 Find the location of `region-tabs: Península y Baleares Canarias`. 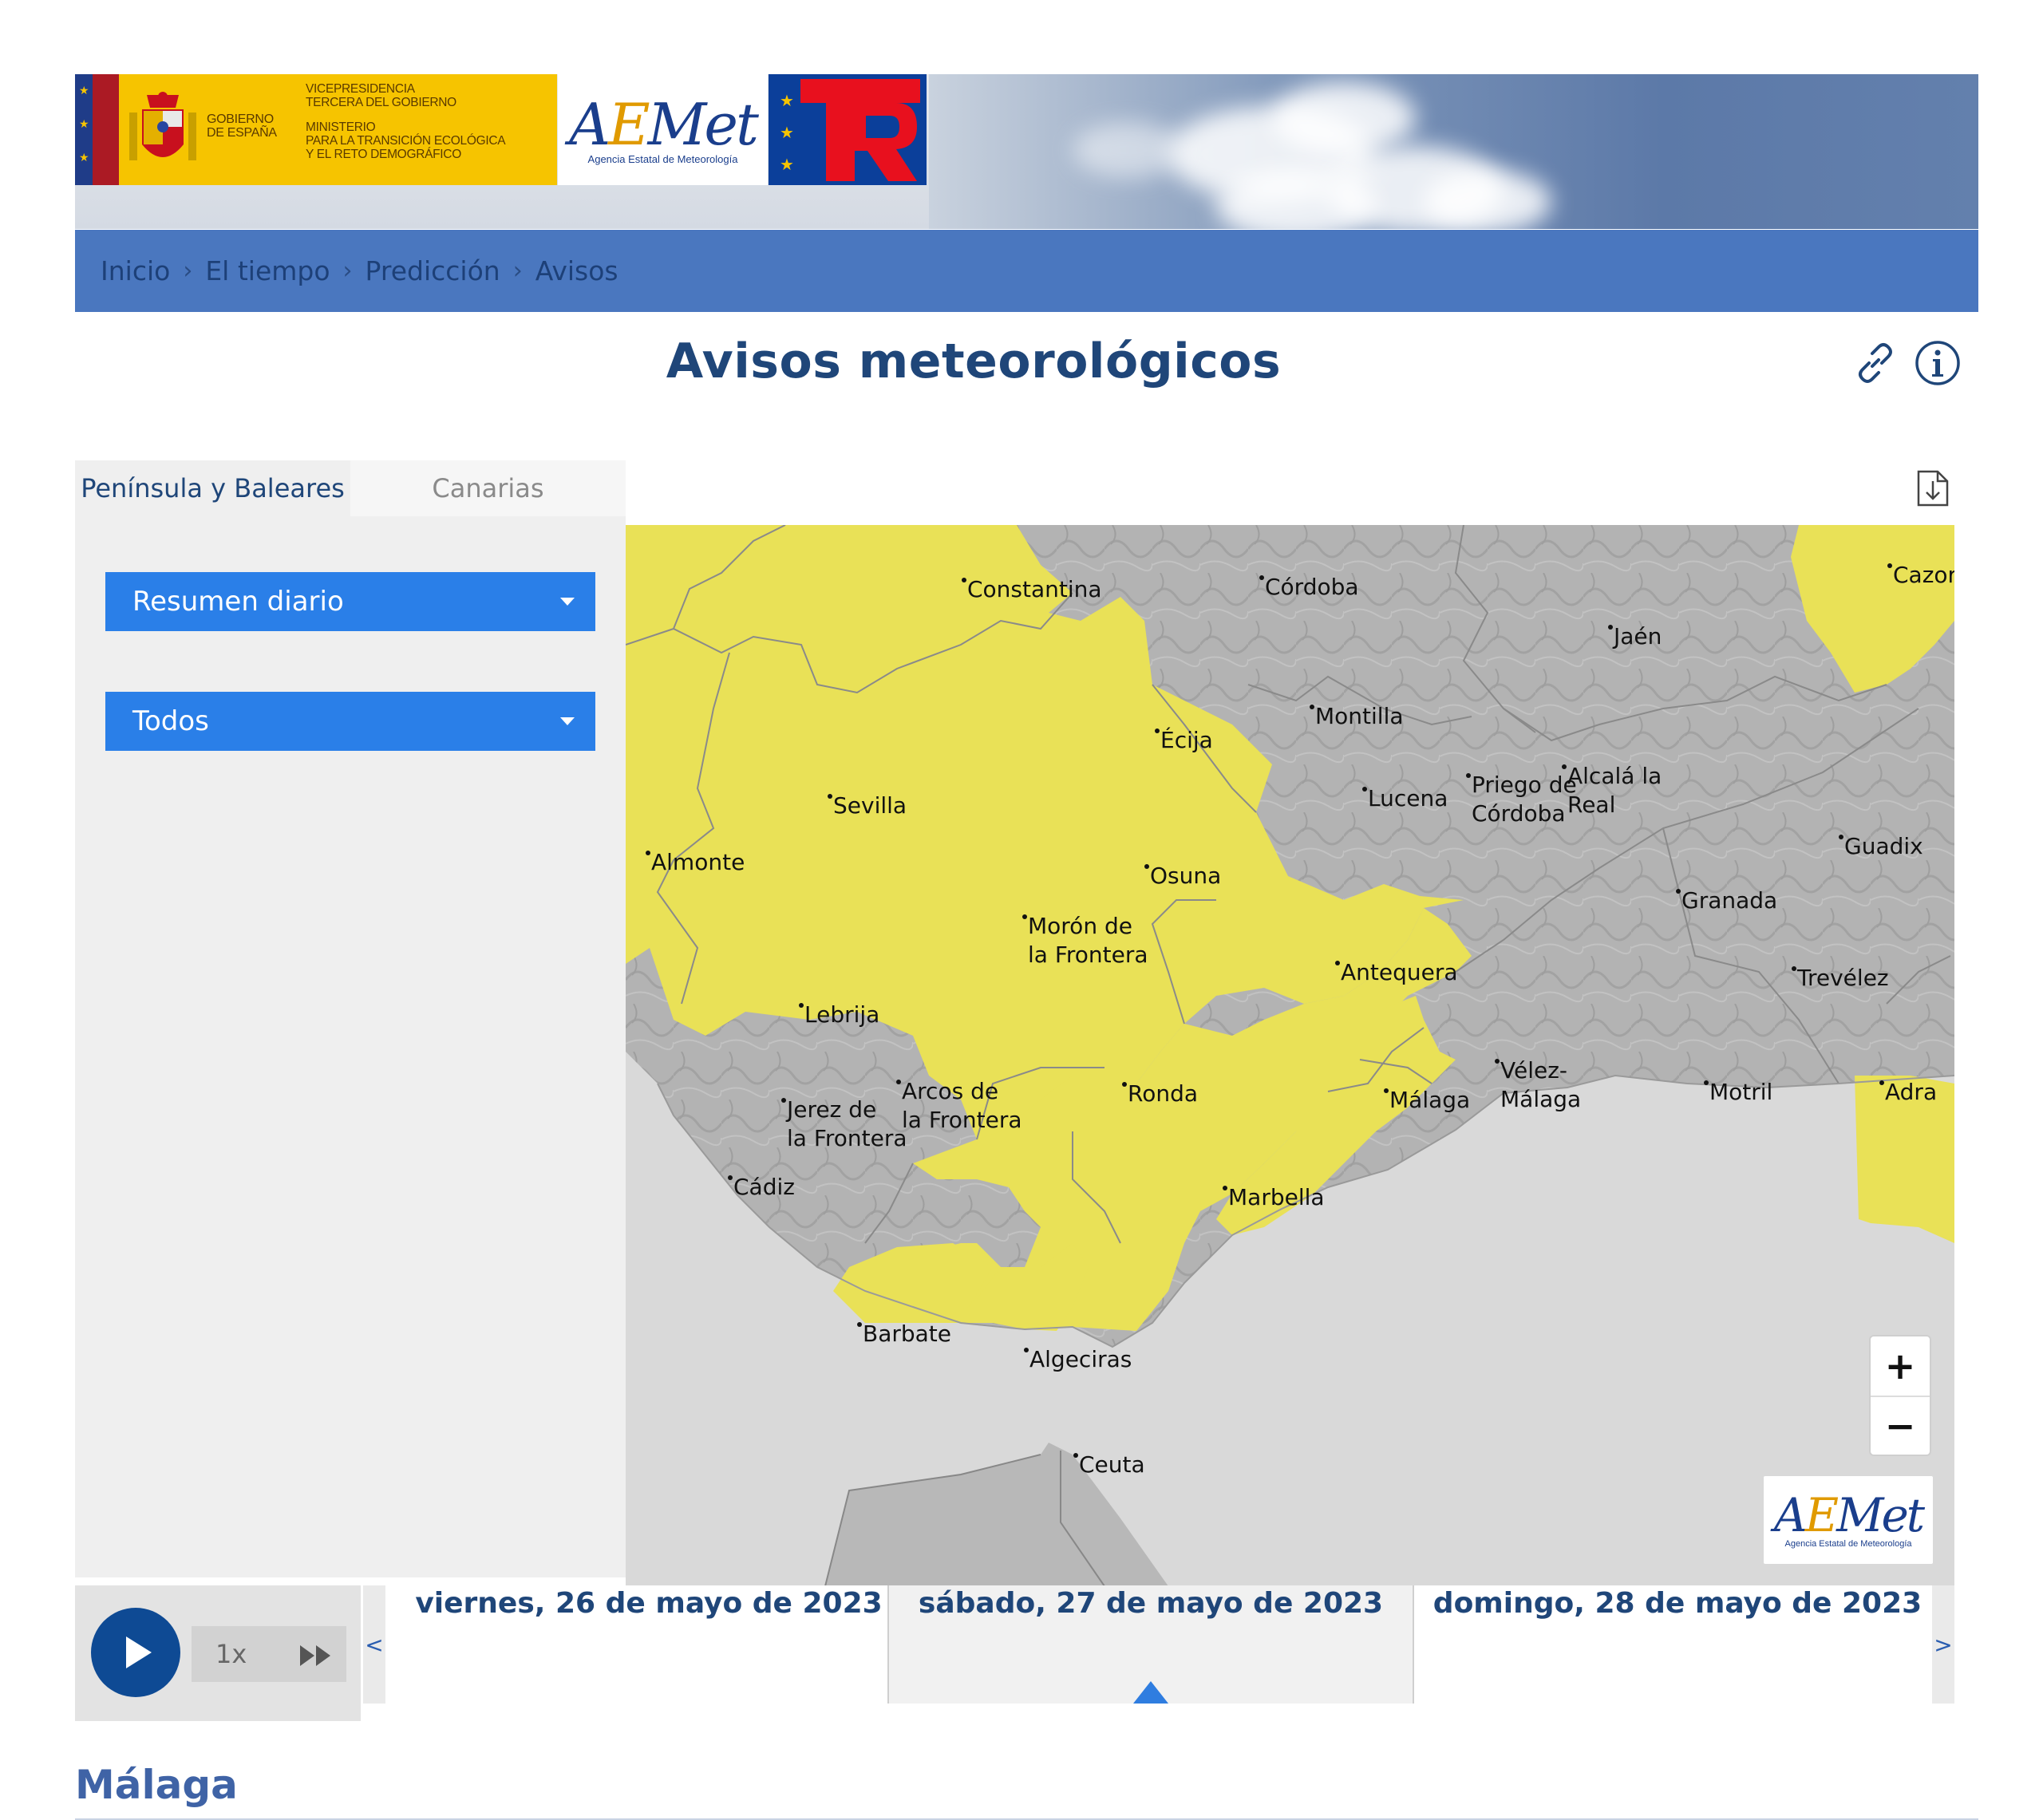

region-tabs: Península y Baleares Canarias is located at coordinates (350, 488).